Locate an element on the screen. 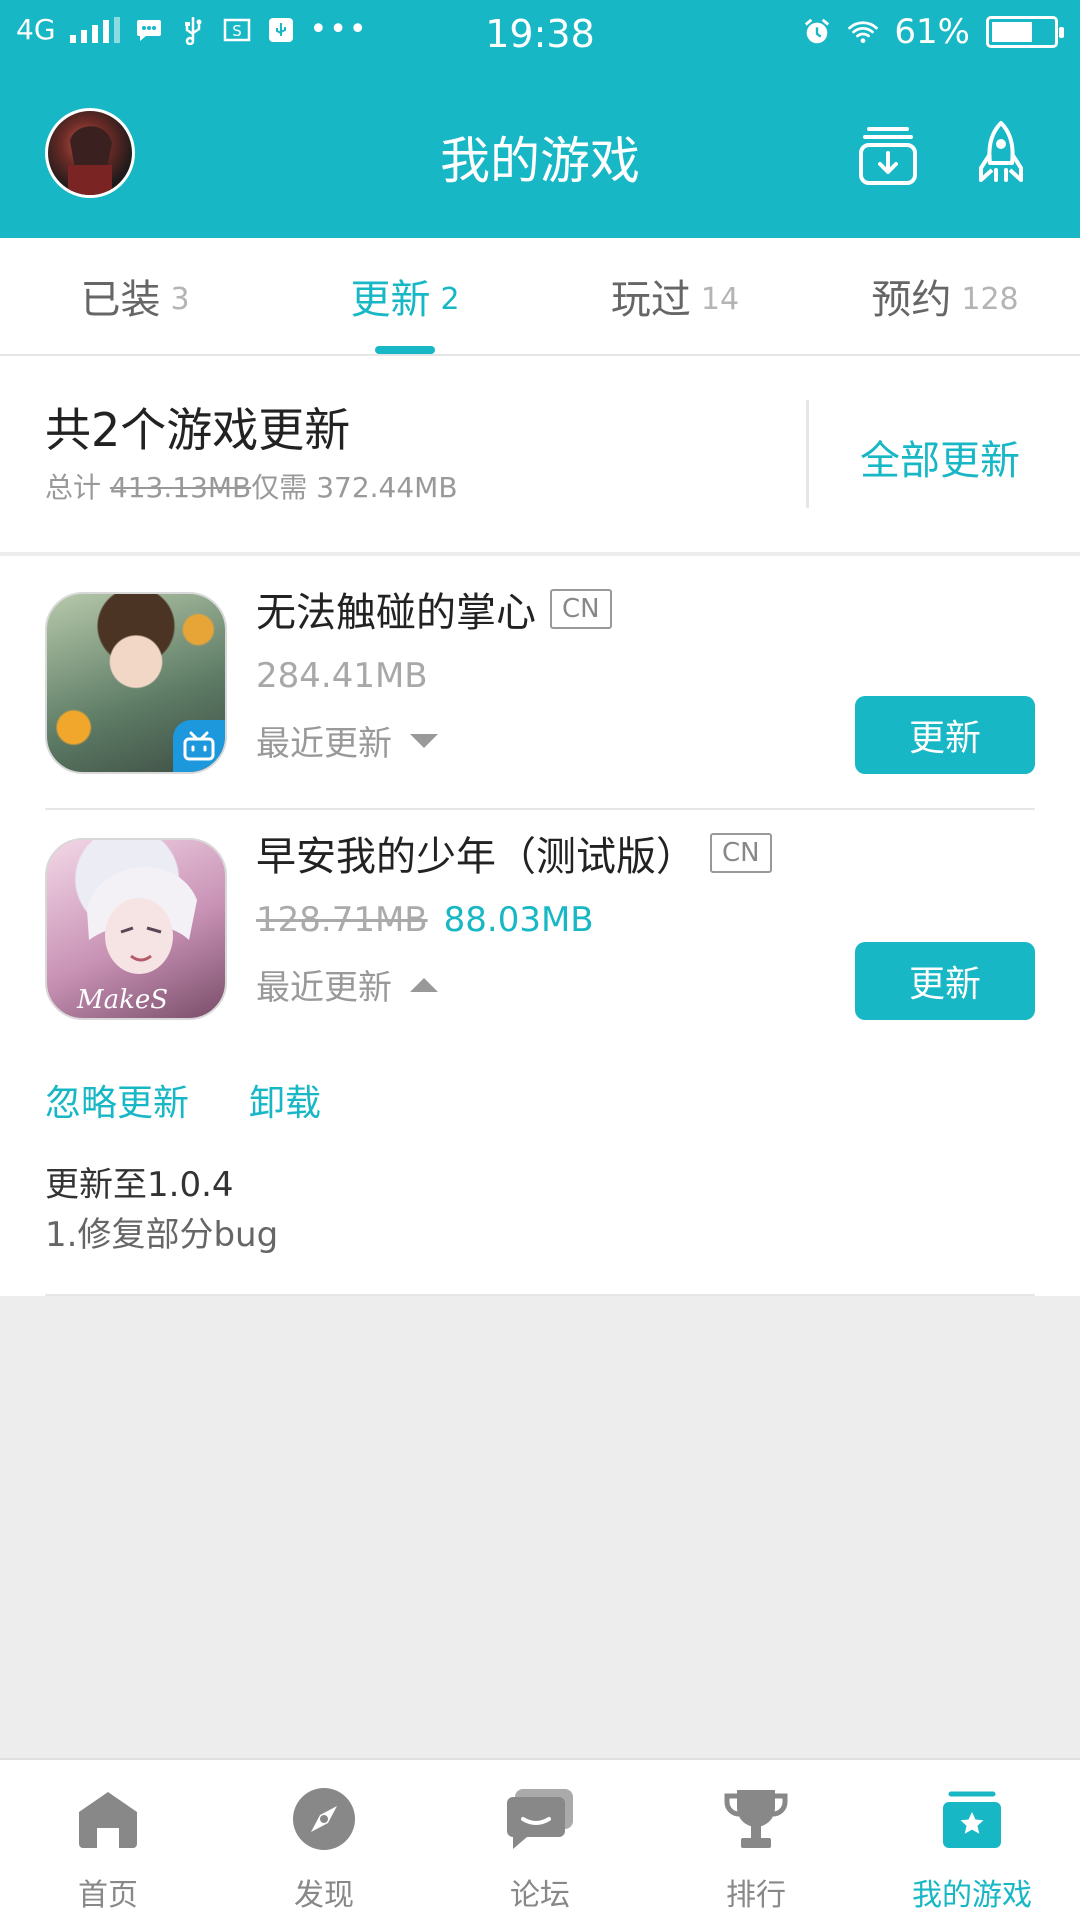  nav-ranking: 排行 is located at coordinates (756, 1840).